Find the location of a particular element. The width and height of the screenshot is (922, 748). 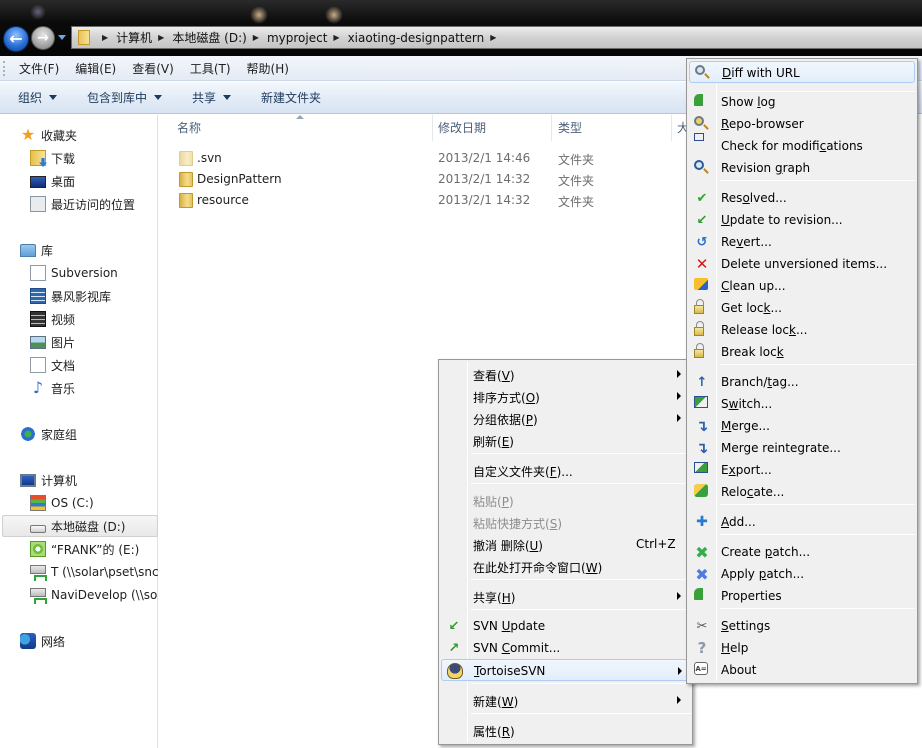

include-in-library-button: 包含到库中 is located at coordinates (125, 97).